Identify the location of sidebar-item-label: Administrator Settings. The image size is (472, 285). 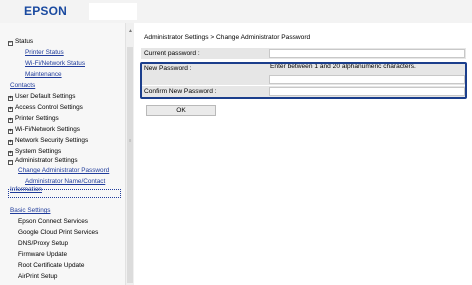
(46, 160).